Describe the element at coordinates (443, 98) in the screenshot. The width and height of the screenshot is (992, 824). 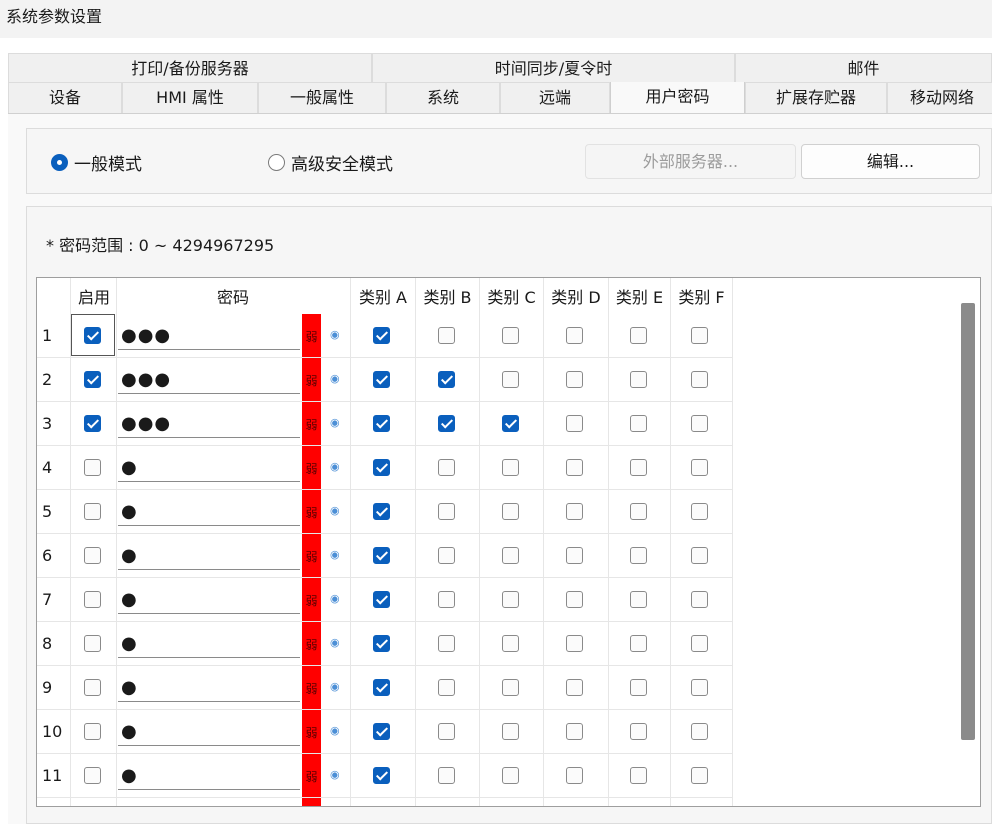
I see `tab-system: 系统` at that location.